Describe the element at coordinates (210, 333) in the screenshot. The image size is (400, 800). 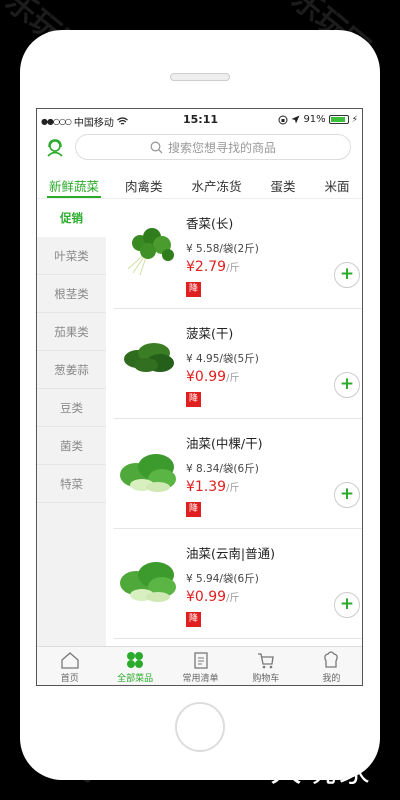
I see `product-name: 菠菜(干)` at that location.